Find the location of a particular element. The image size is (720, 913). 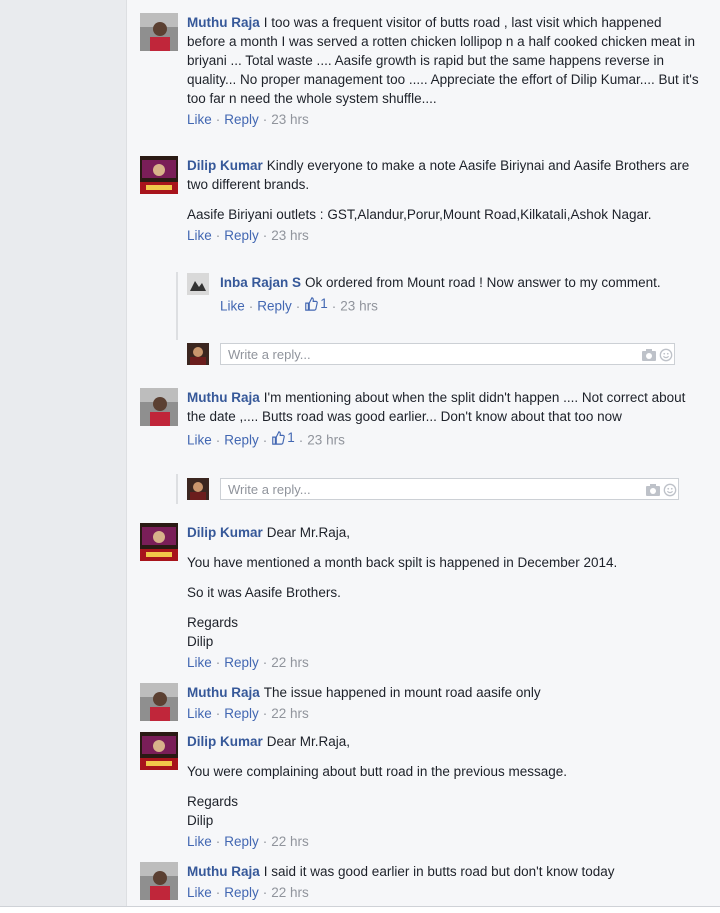

comment-author: Inba Rajan S is located at coordinates (260, 282).